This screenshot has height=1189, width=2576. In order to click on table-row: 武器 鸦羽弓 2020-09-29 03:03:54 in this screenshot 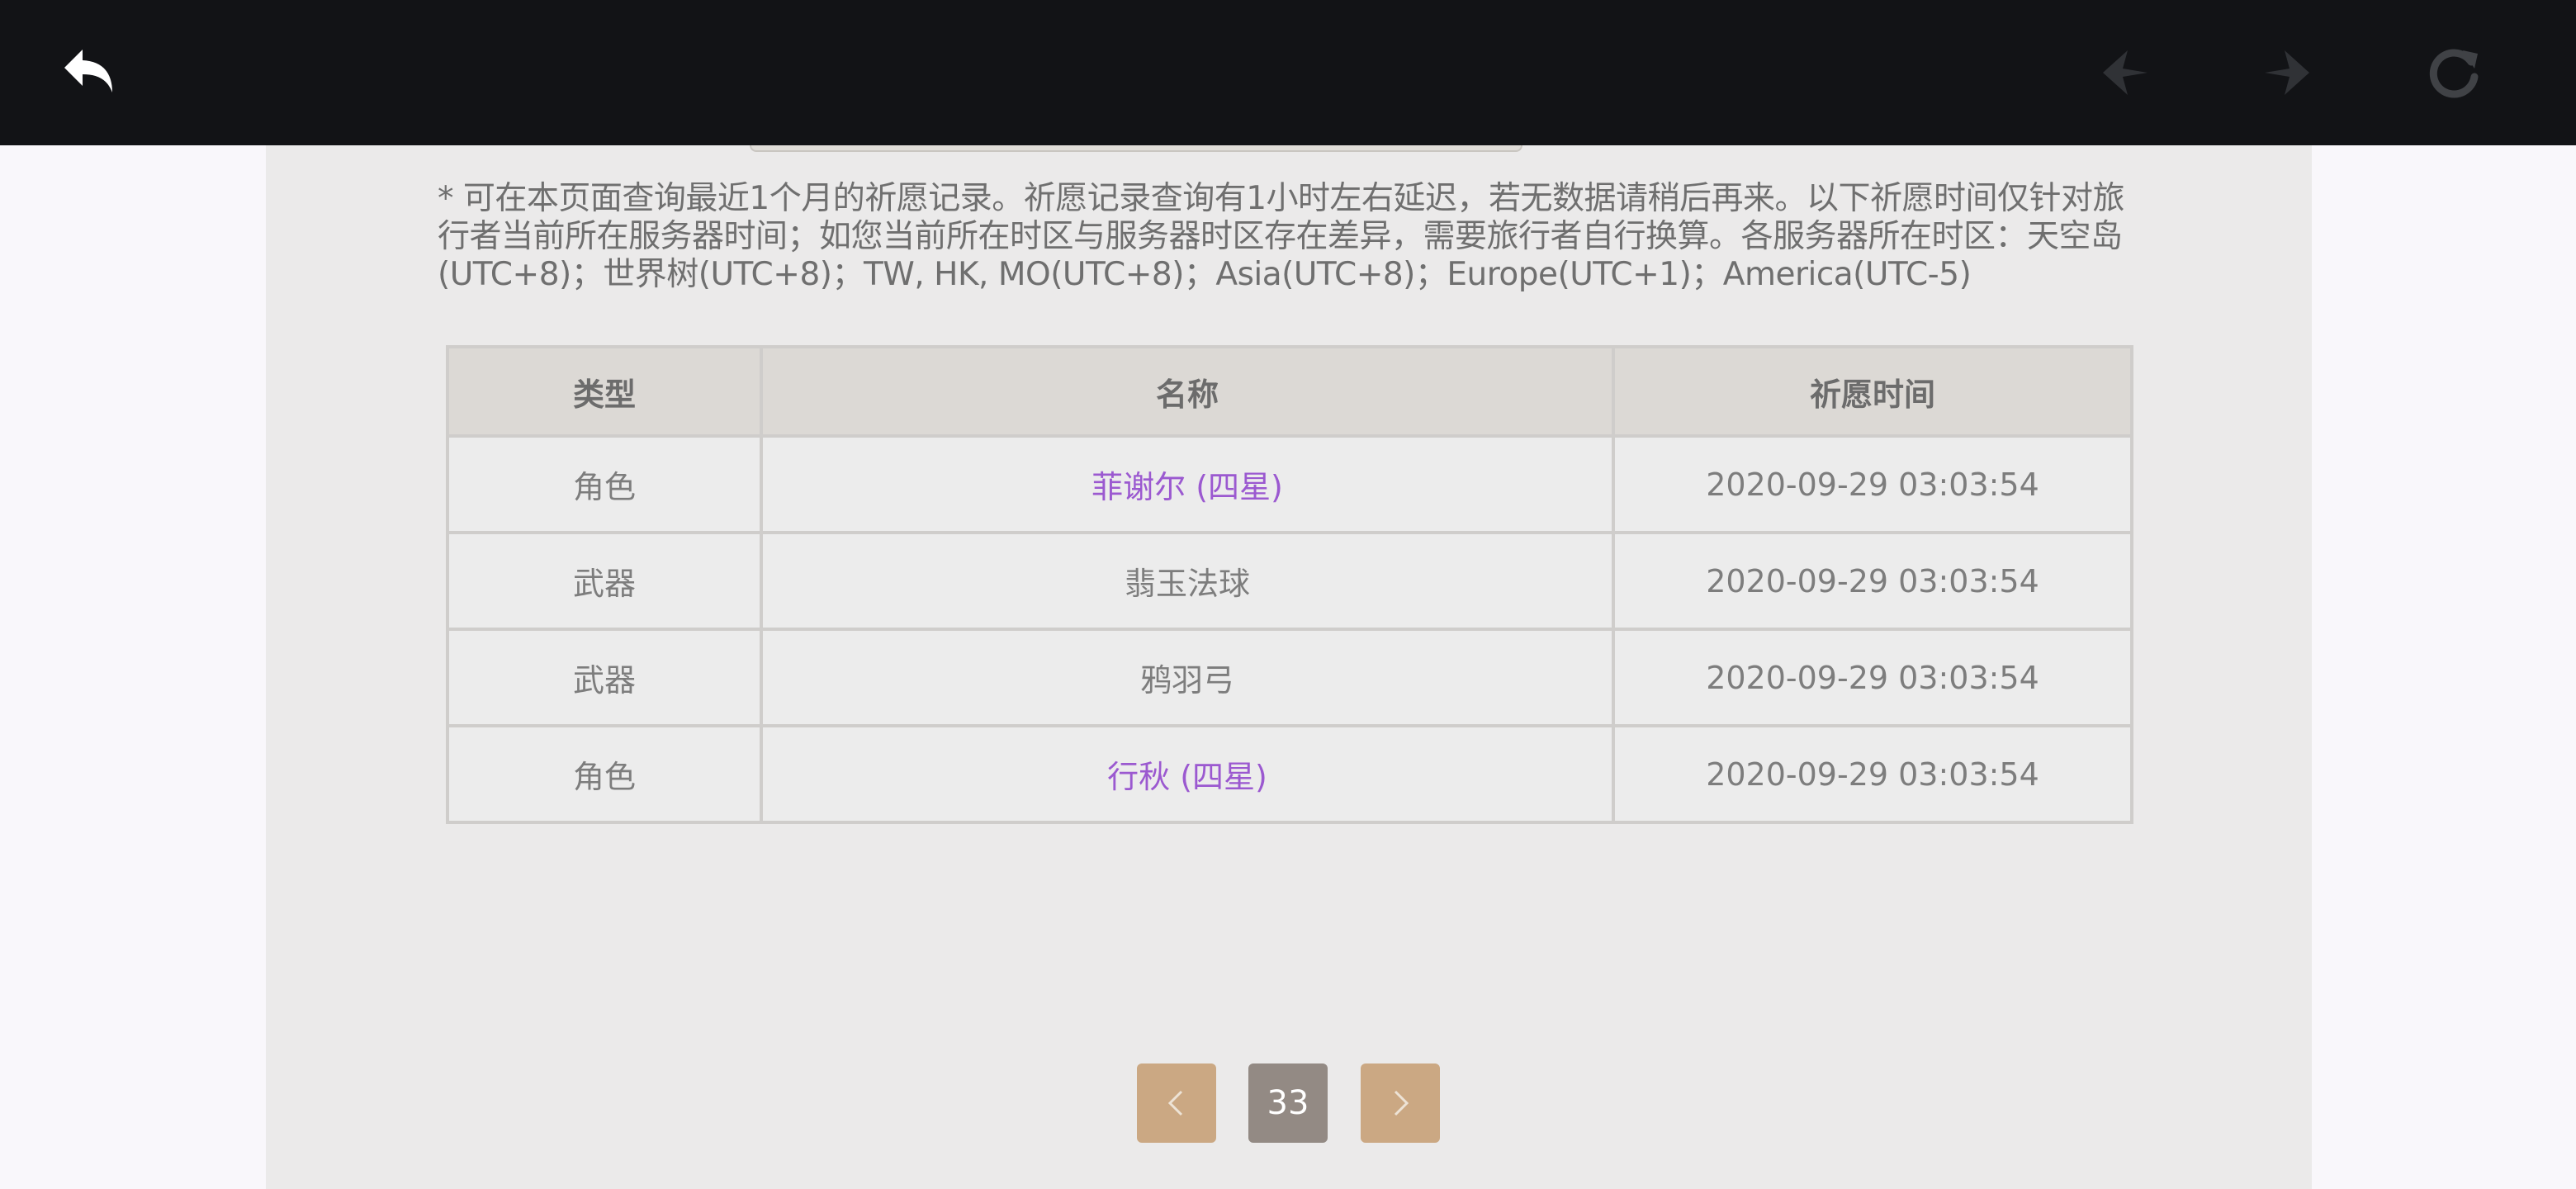, I will do `click(1289, 677)`.